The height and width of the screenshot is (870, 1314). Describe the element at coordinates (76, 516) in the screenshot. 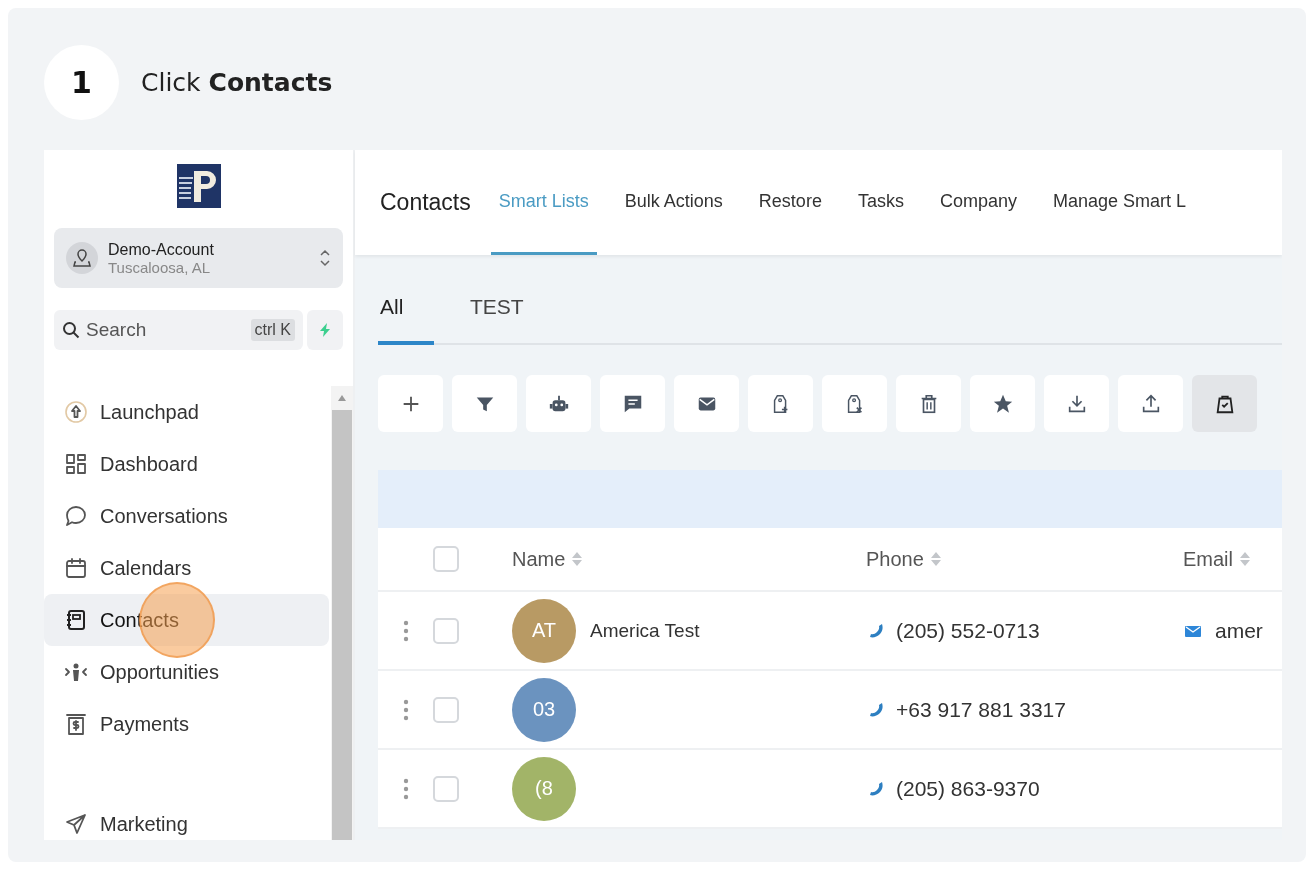

I see `chat-bubble-icon` at that location.